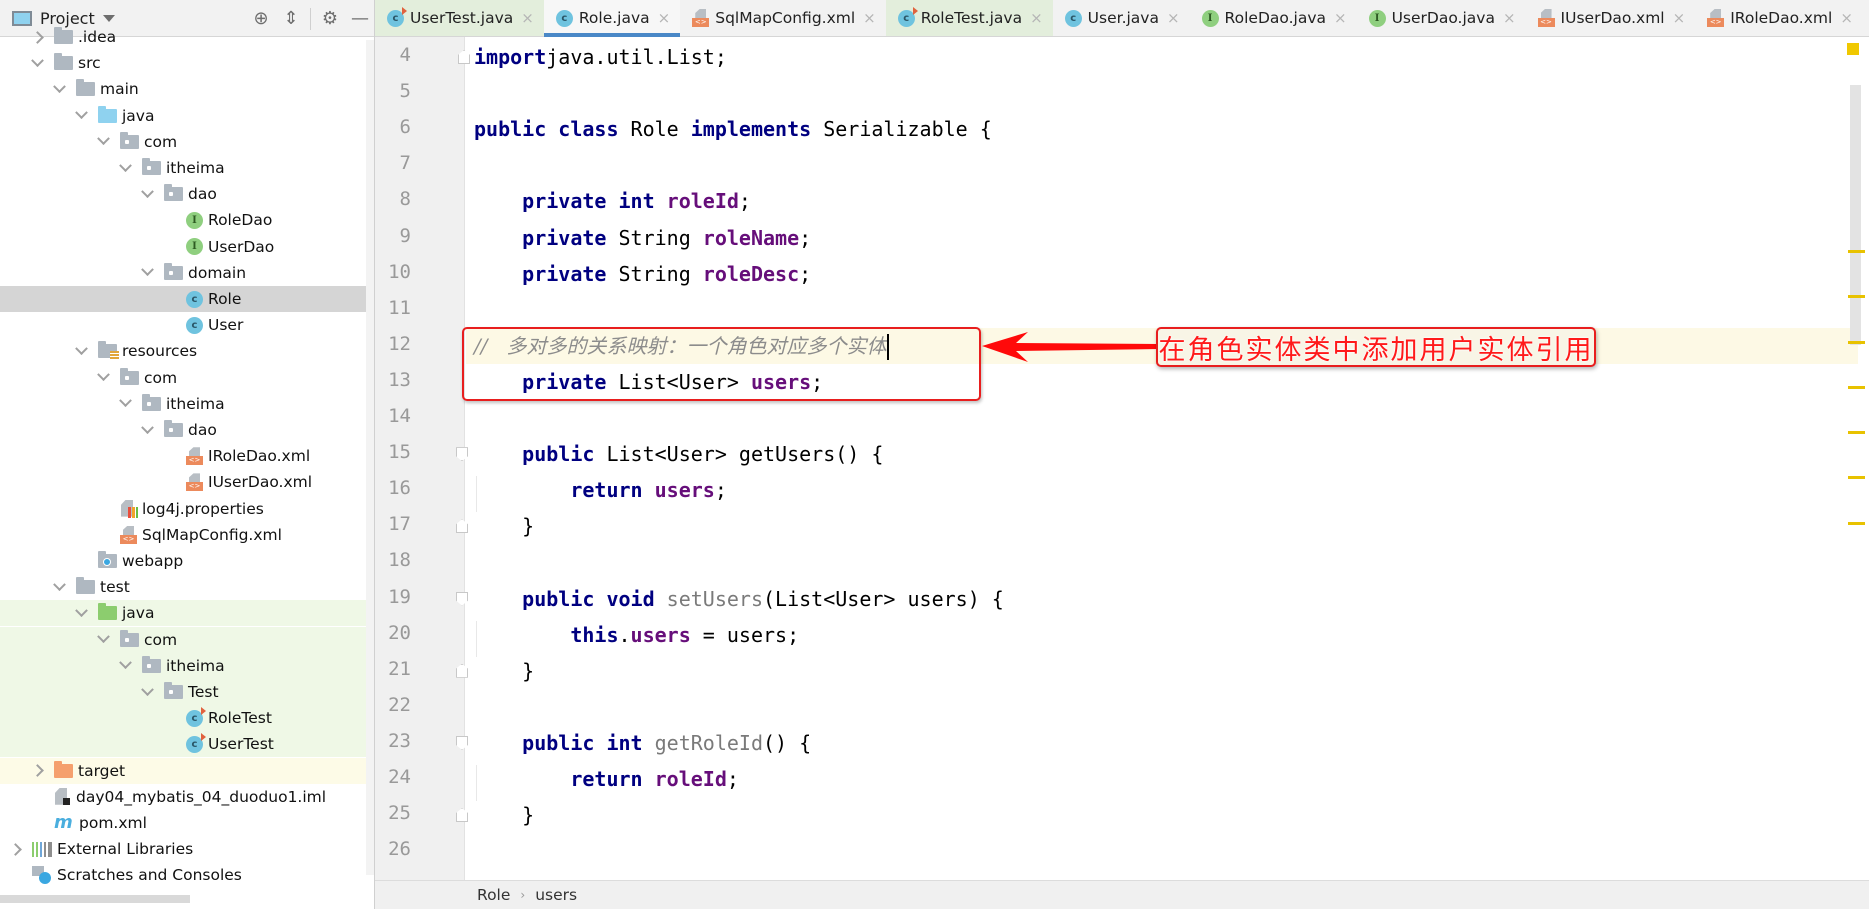 The width and height of the screenshot is (1869, 909). Describe the element at coordinates (187, 797) in the screenshot. I see `tree-item: day04_mybatis_04_duoduo1.iml` at that location.